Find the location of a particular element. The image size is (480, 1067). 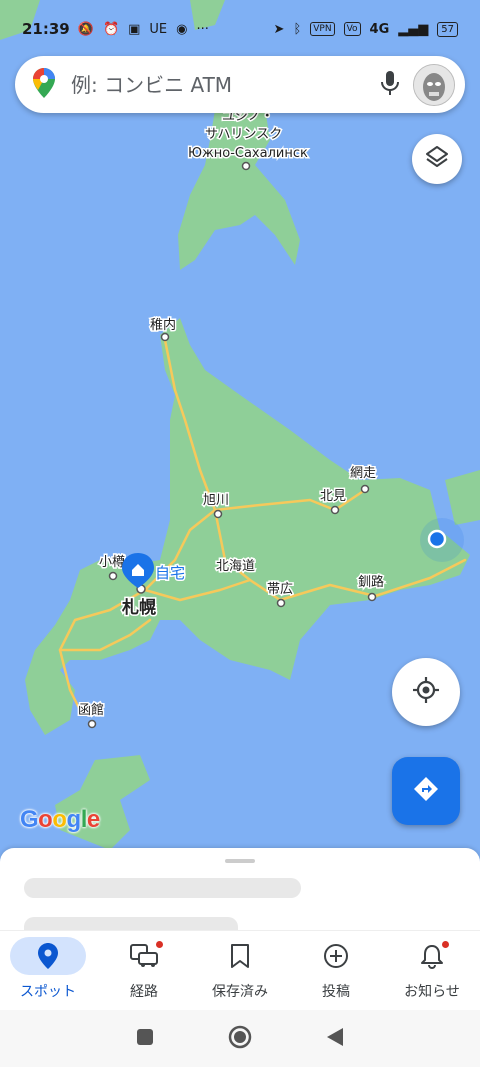

my-location-button is located at coordinates (426, 692).